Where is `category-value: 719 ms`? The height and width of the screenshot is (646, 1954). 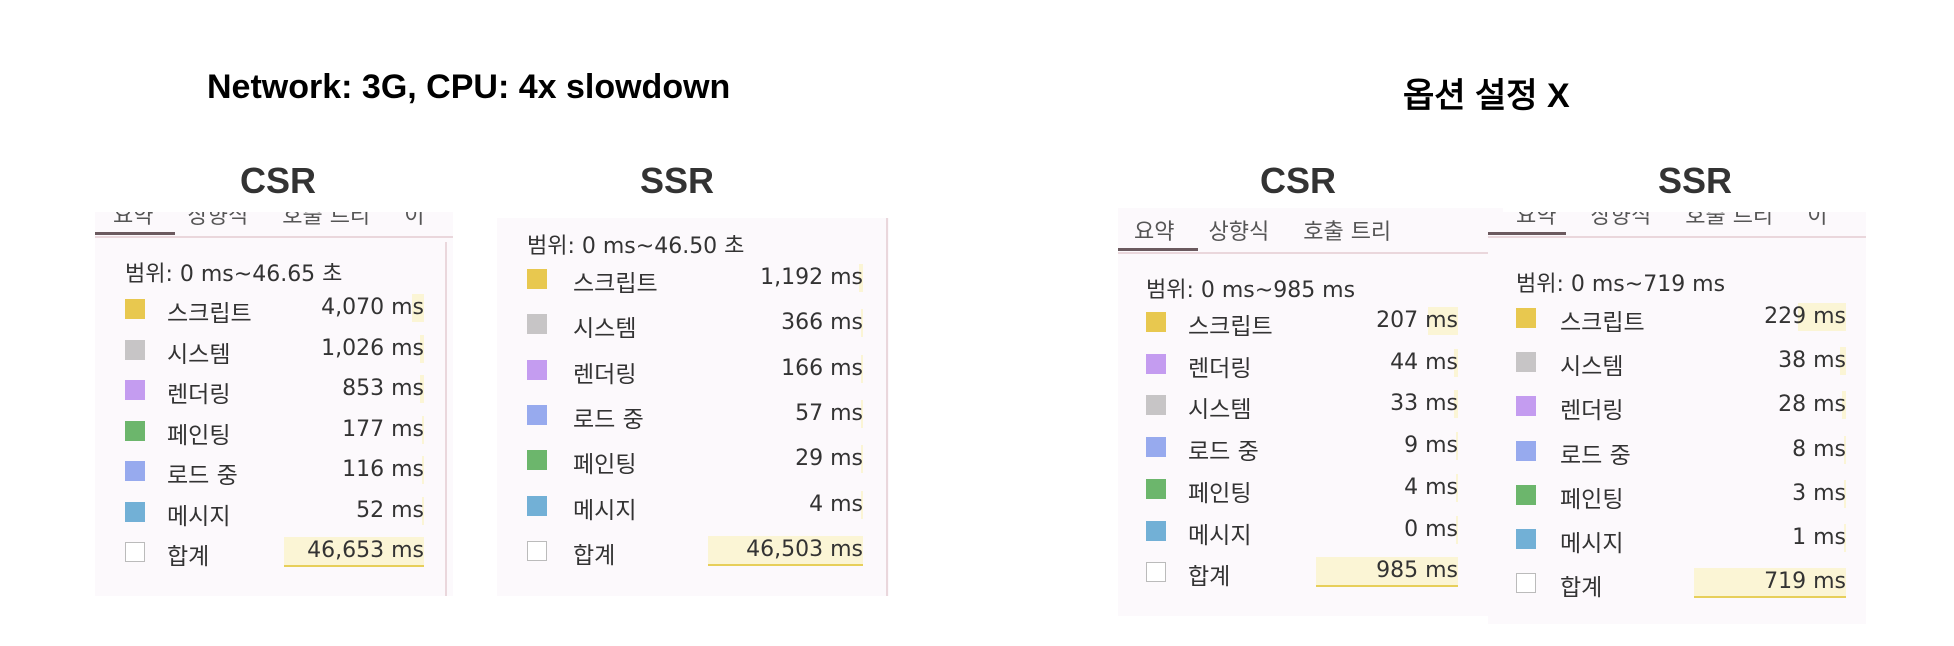
category-value: 719 ms is located at coordinates (1805, 582).